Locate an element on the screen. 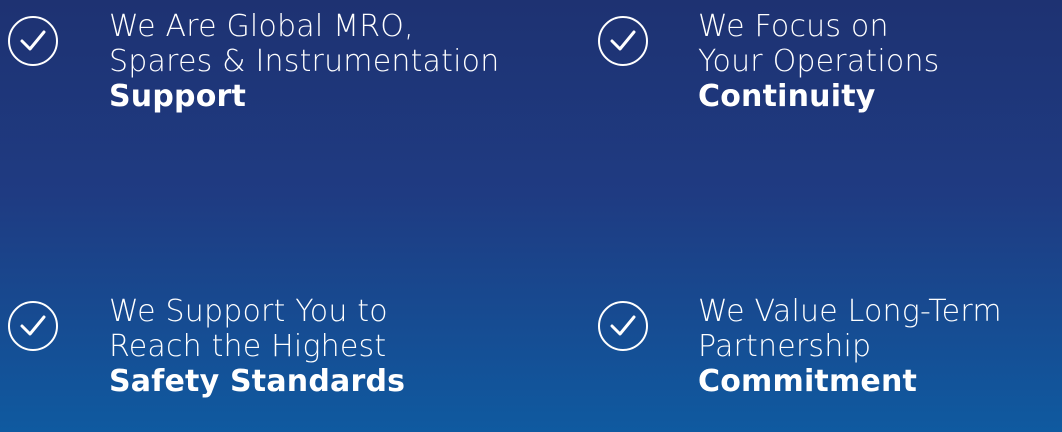 This screenshot has width=1062, height=432. feature-highlight: Safety Standards is located at coordinates (257, 381).